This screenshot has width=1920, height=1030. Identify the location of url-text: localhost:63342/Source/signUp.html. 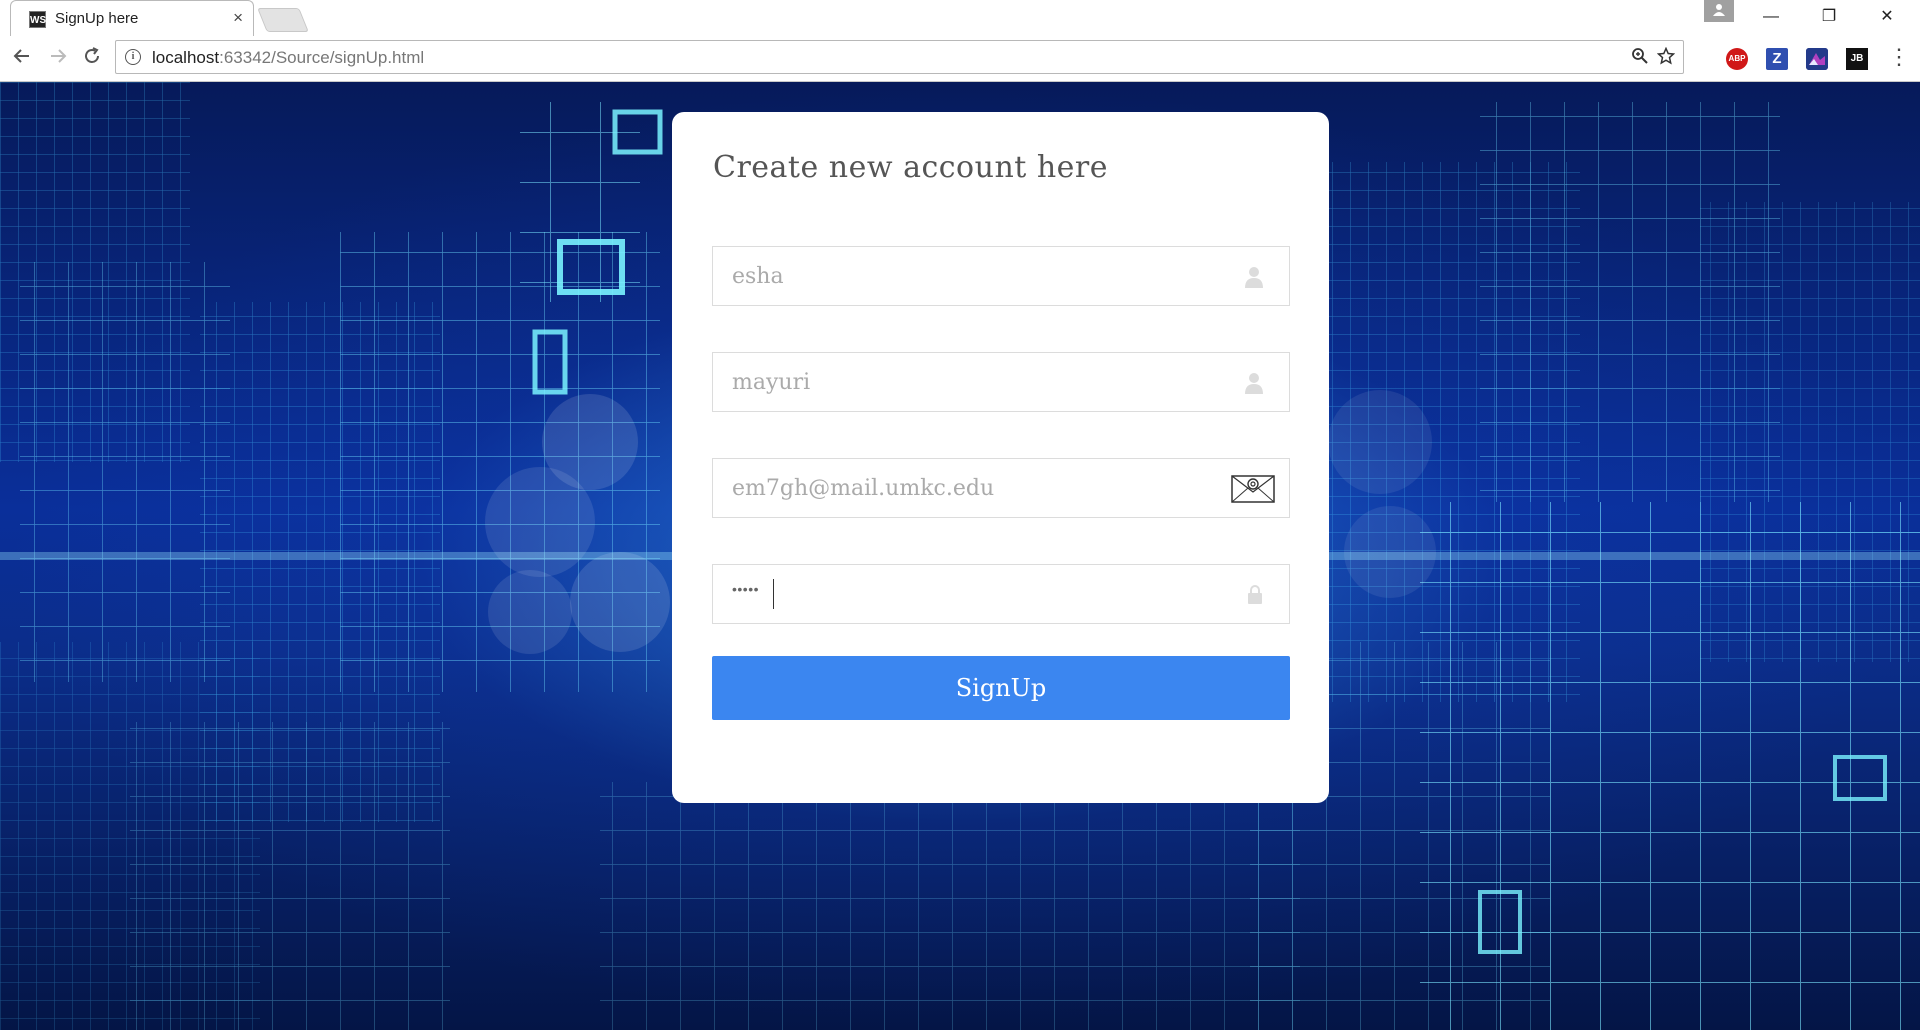
(288, 58).